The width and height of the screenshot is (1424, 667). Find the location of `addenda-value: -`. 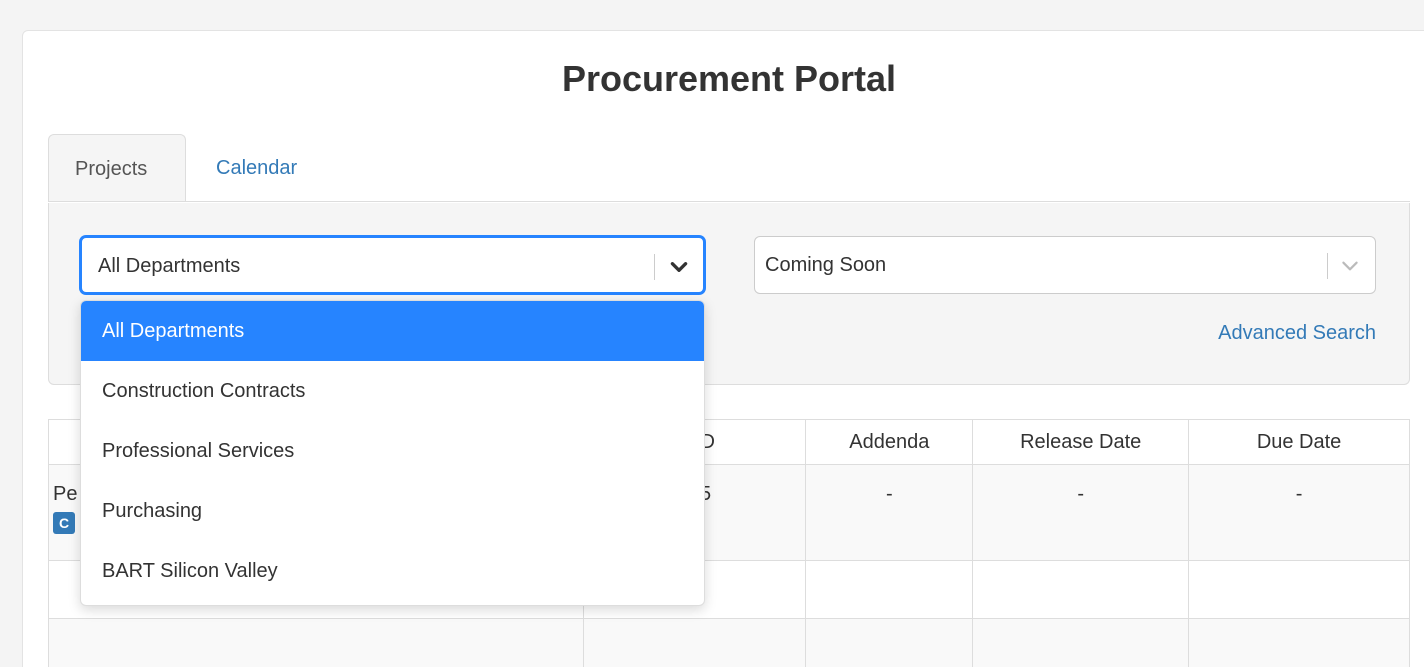

addenda-value: - is located at coordinates (889, 494).